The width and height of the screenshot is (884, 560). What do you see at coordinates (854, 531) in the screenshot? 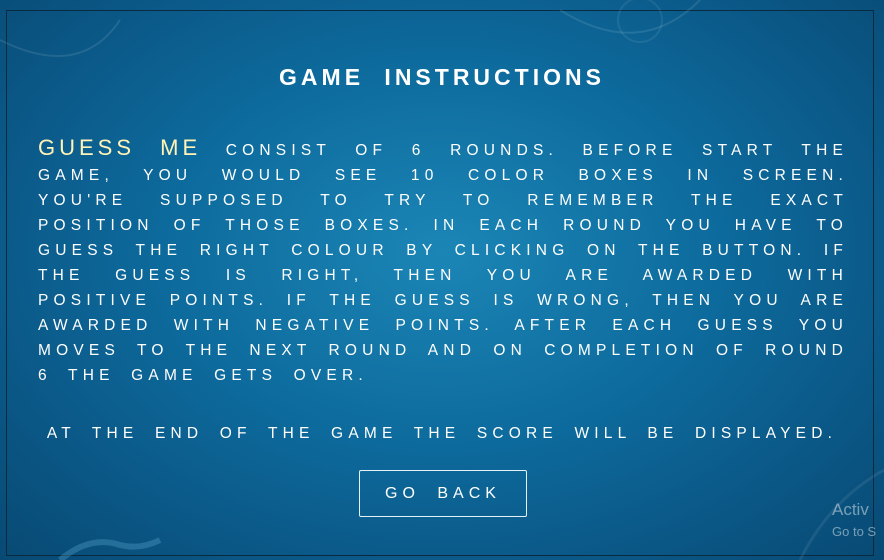
I see `watermark-line-2: Go to S` at bounding box center [854, 531].